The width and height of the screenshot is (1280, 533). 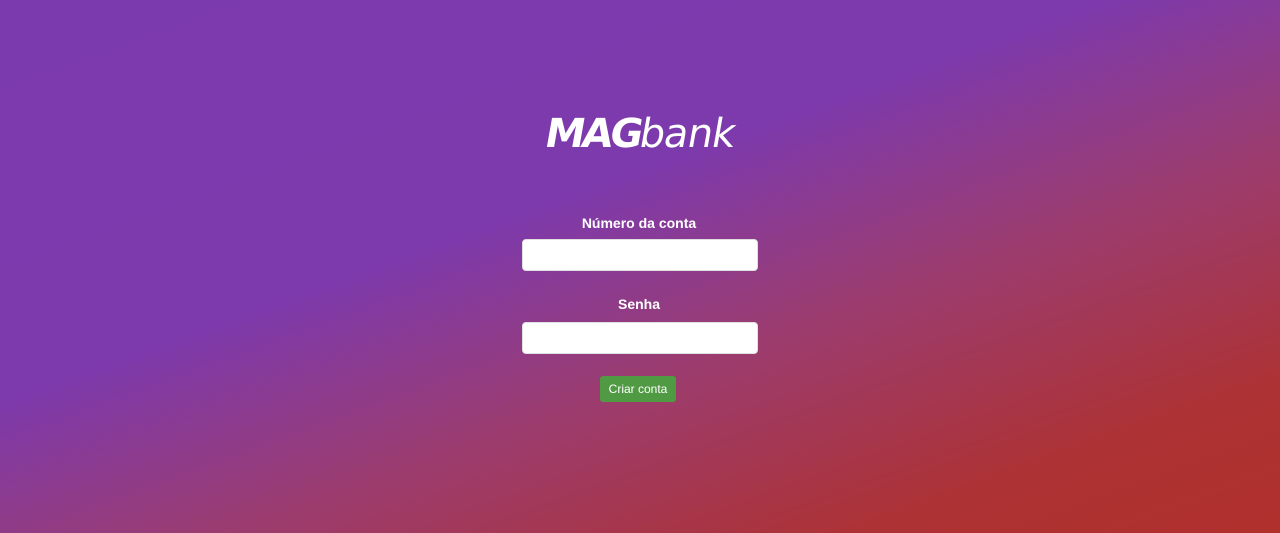 What do you see at coordinates (638, 304) in the screenshot?
I see `password-label: Senha` at bounding box center [638, 304].